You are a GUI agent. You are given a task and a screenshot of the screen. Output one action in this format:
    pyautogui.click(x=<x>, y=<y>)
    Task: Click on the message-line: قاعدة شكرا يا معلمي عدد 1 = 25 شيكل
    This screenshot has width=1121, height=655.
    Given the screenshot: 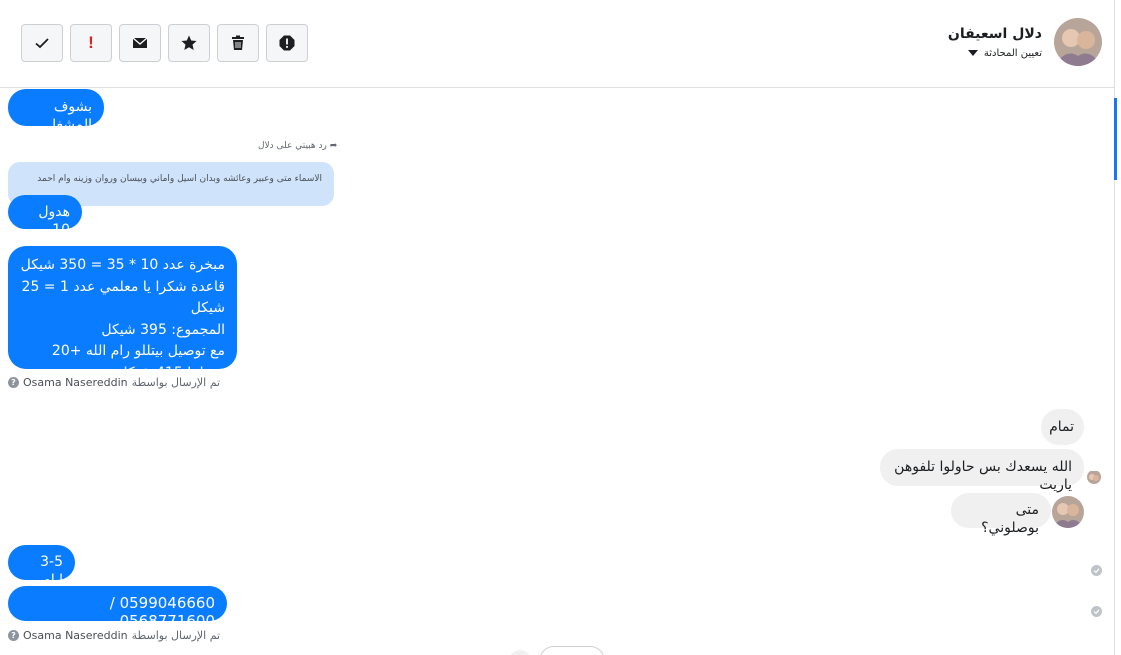 What is the action you would take?
    pyautogui.click(x=123, y=297)
    